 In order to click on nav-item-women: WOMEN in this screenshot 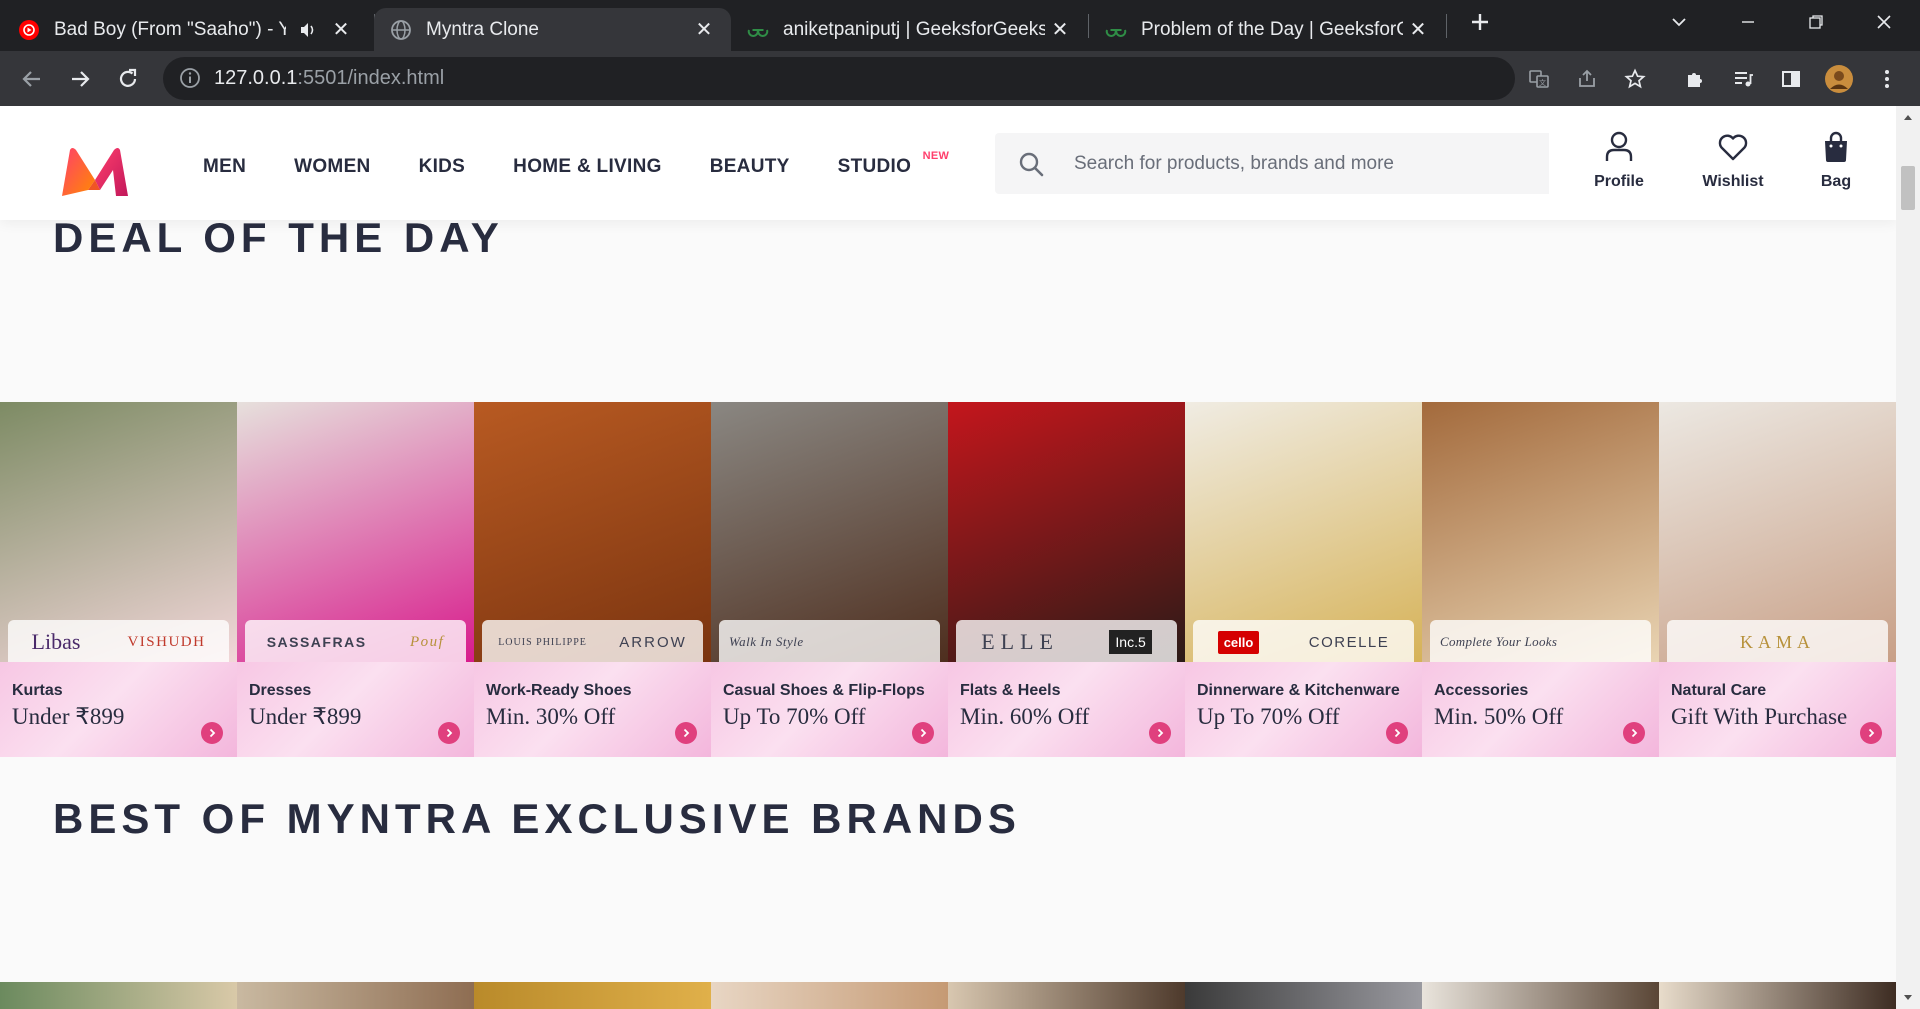, I will do `click(332, 167)`.